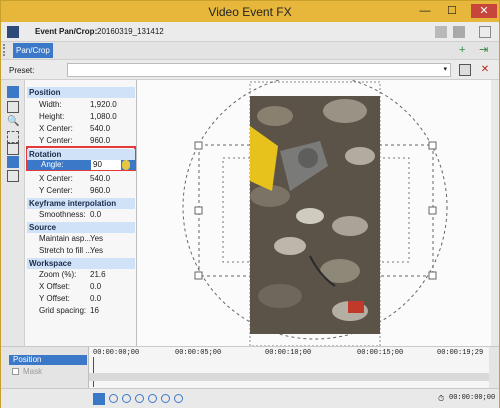  I want to click on preset-row: Preset: ▾ ✕, so click(250, 70).